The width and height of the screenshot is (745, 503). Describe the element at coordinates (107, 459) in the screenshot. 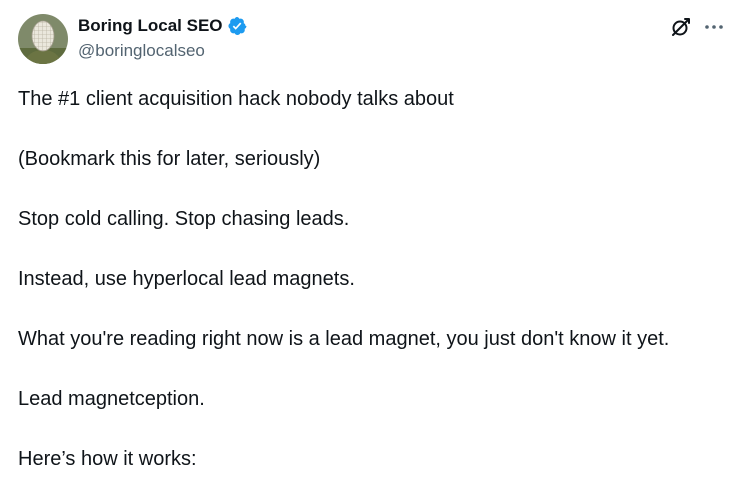

I see `tweet-paragraph: Here’s how it works:` at that location.